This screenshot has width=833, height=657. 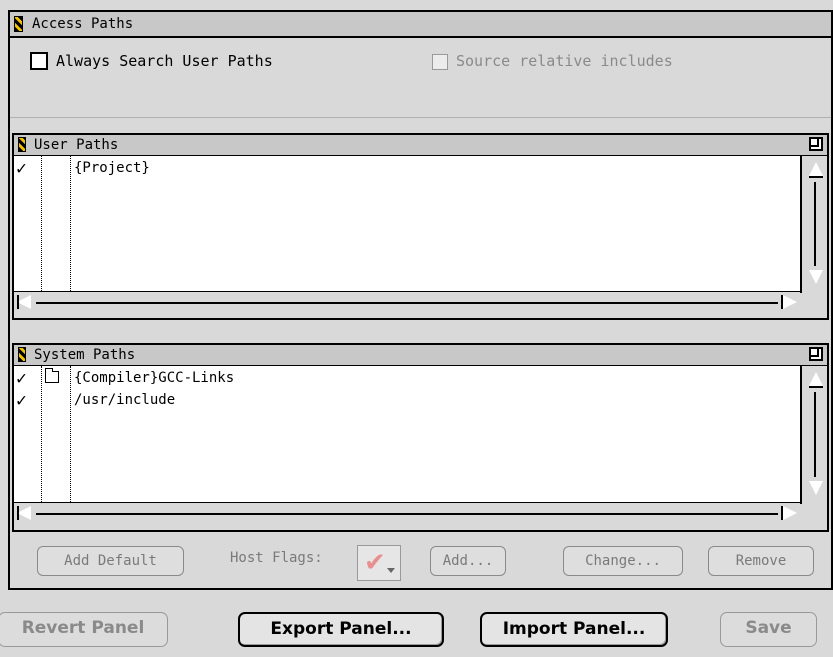 I want to click on system-paths-title: System Paths, so click(x=85, y=355).